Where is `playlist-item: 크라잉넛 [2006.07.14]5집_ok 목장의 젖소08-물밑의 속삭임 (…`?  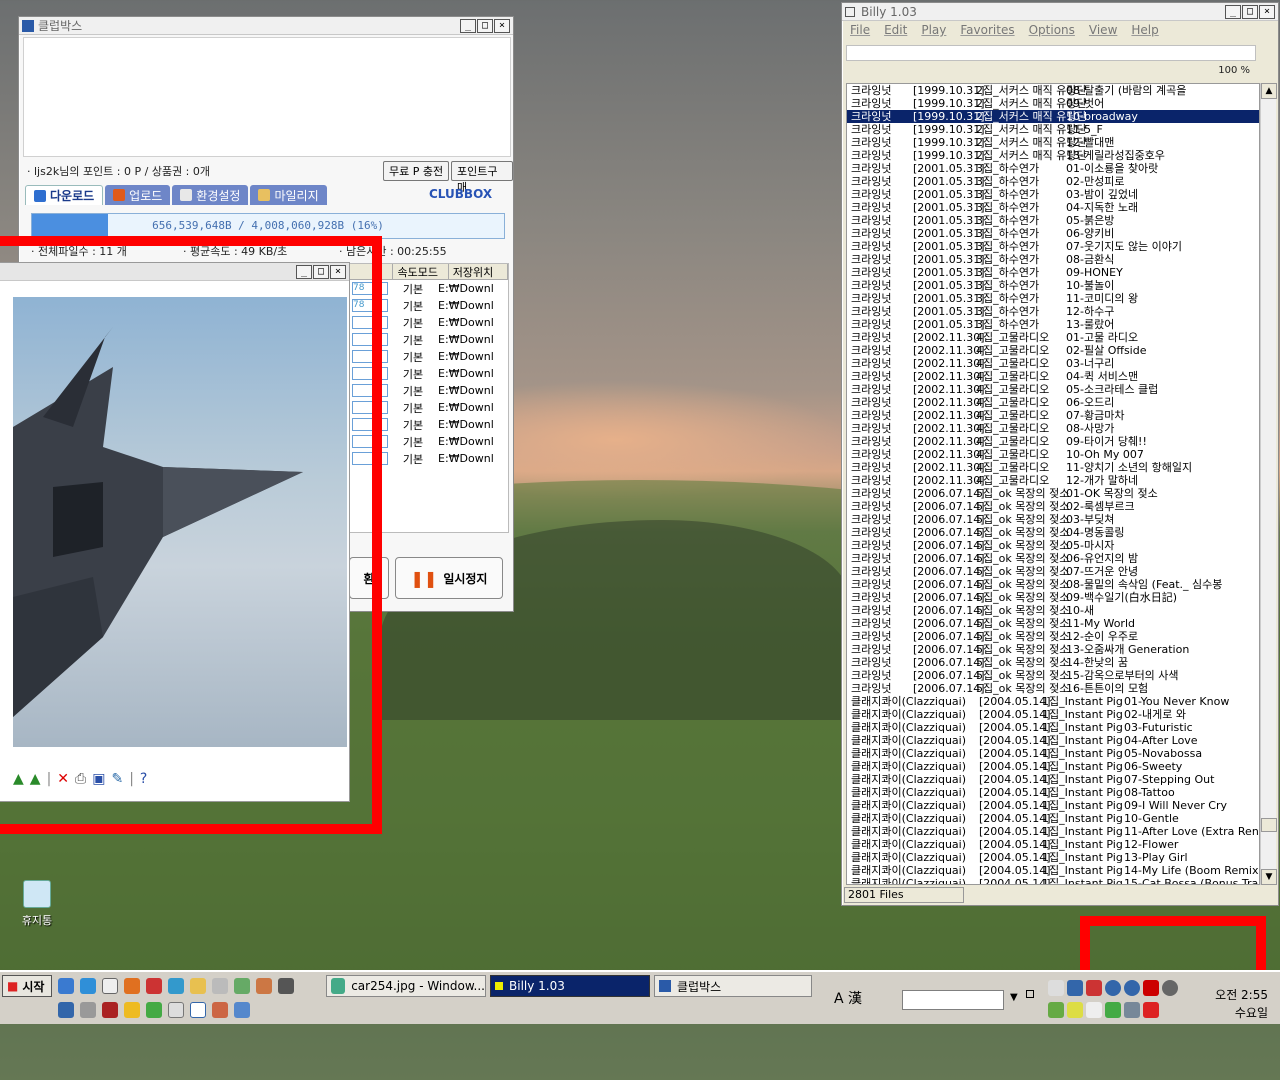 playlist-item: 크라잉넛 [2006.07.14]5집_ok 목장의 젖소08-물밑의 속삭임 (… is located at coordinates (1053, 584).